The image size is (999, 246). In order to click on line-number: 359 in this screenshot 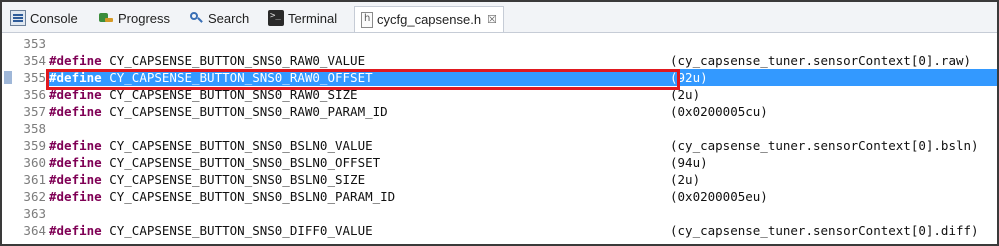, I will do `click(34, 145)`.